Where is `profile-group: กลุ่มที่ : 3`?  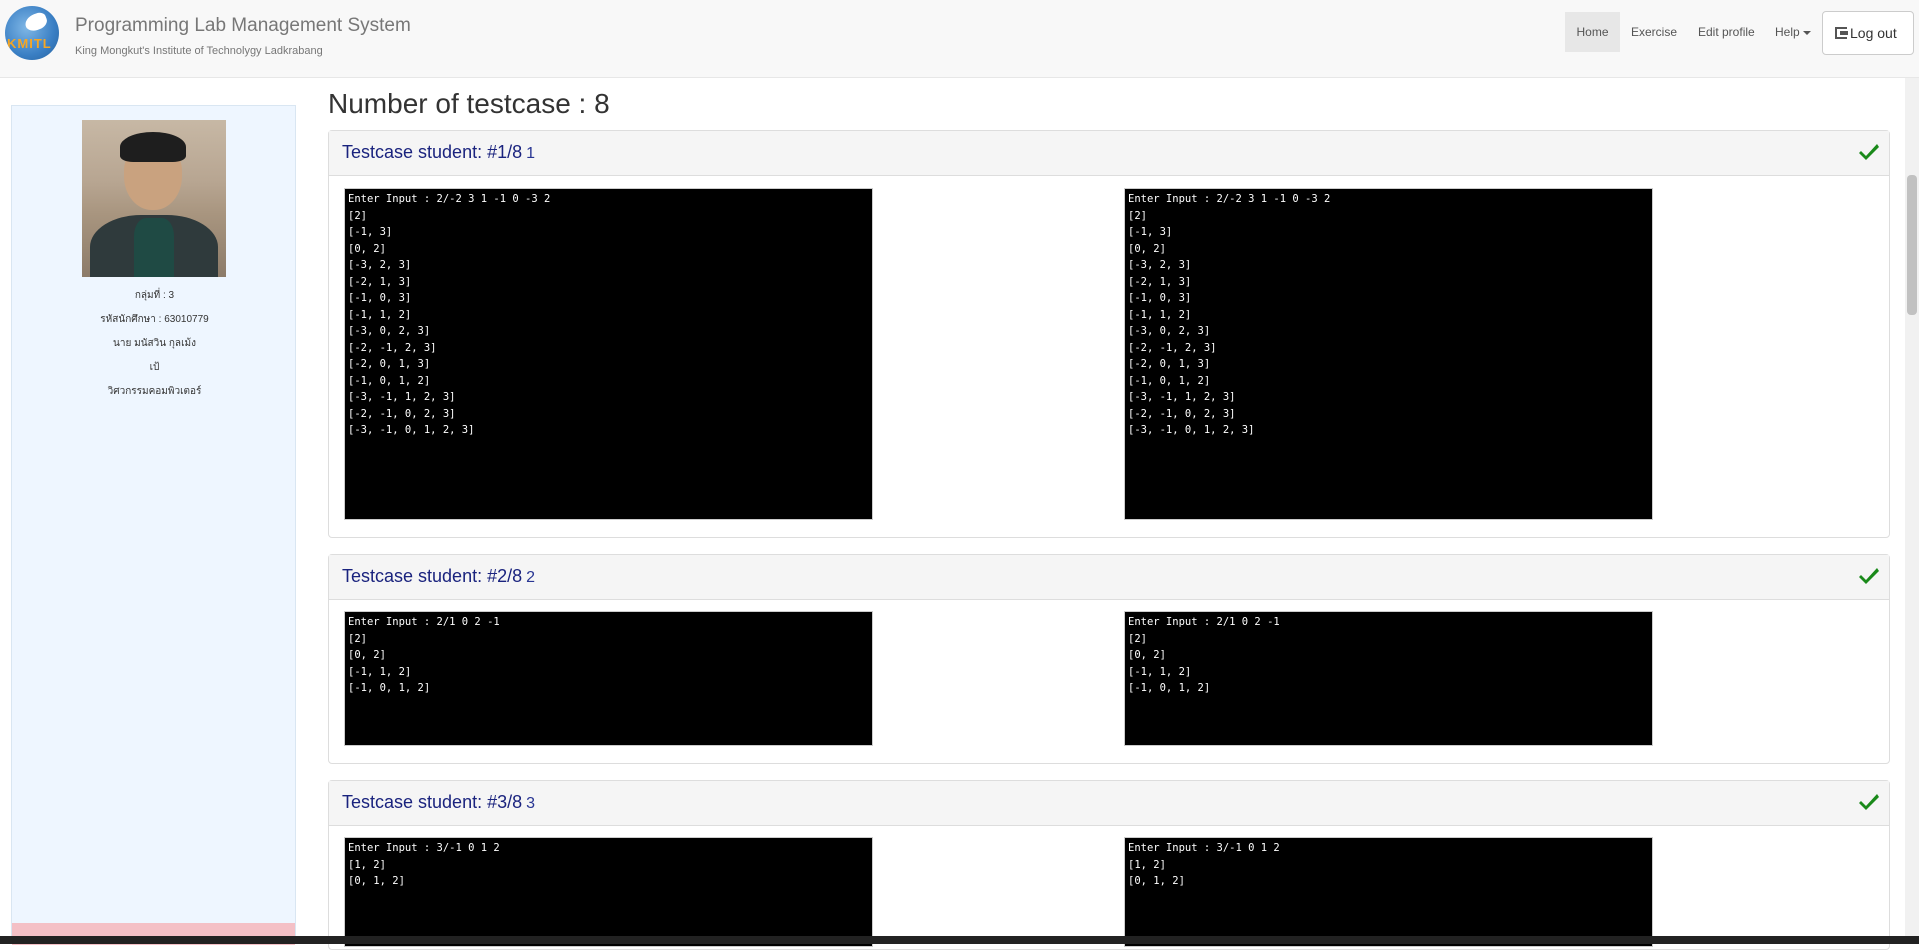
profile-group: กลุ่มที่ : 3 is located at coordinates (154, 295).